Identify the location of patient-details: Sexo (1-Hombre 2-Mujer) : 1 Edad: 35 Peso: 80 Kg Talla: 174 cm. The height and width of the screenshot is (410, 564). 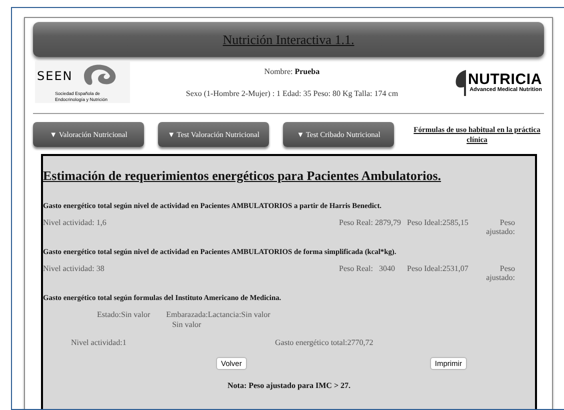
(292, 93).